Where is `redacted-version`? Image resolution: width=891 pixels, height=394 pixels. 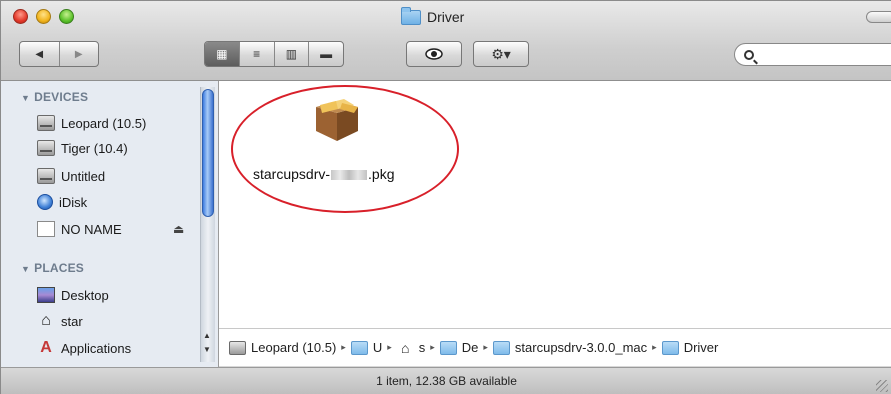 redacted-version is located at coordinates (349, 175).